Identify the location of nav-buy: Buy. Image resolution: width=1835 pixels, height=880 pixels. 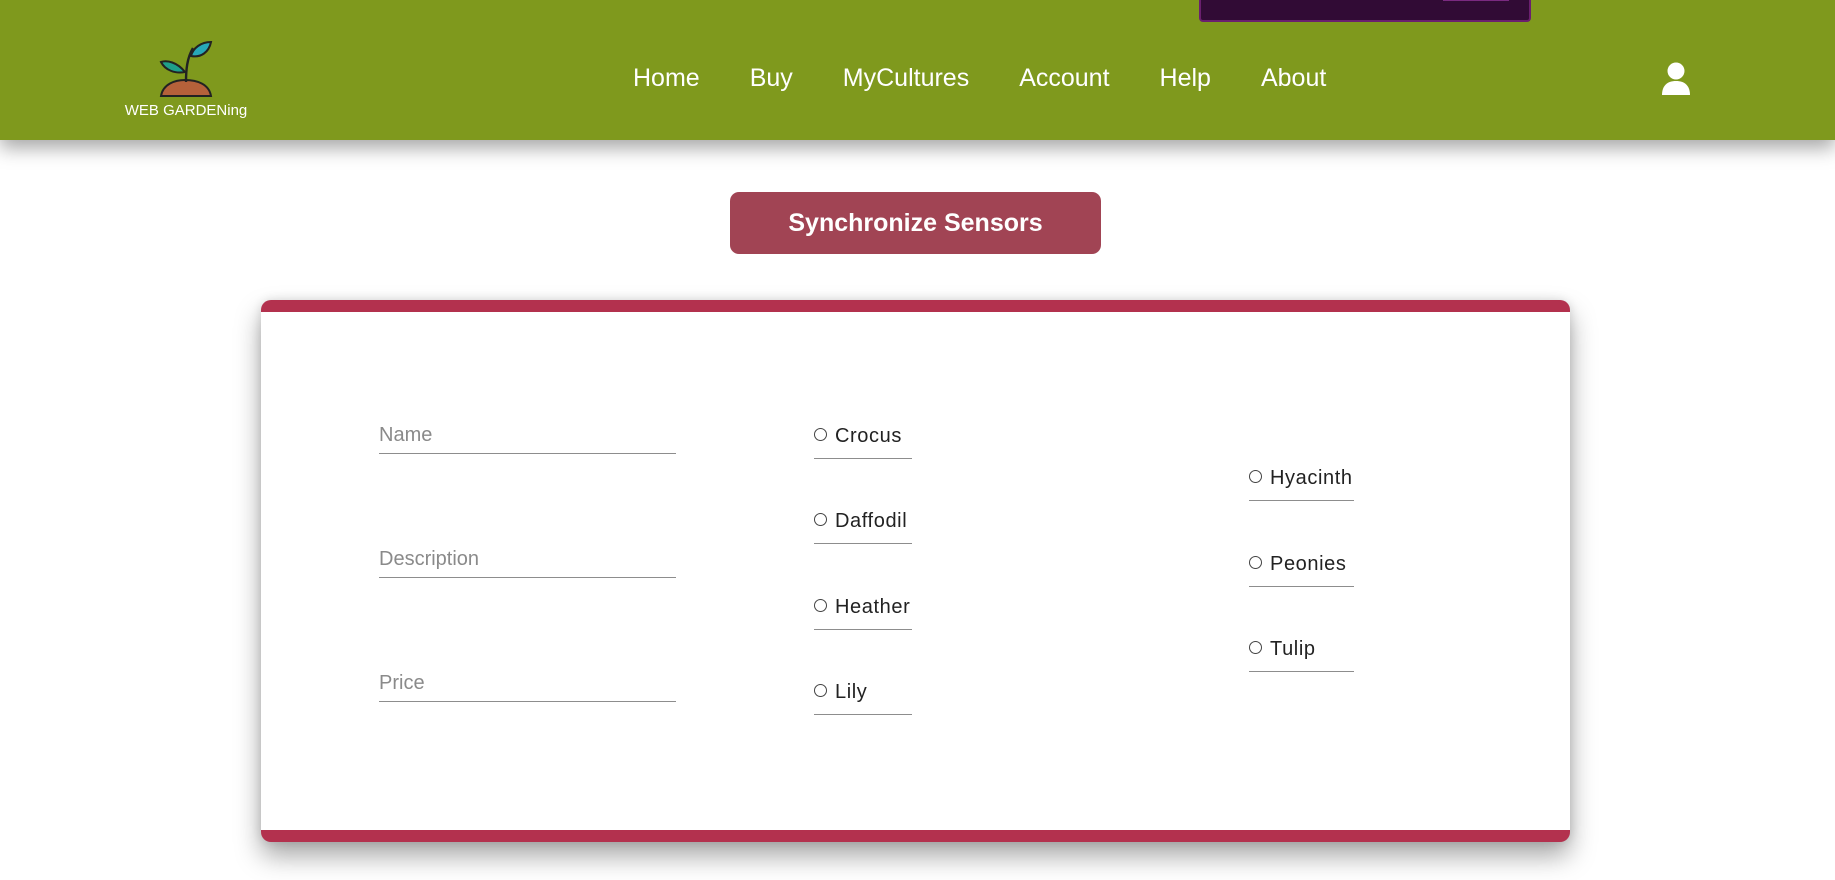
(771, 78).